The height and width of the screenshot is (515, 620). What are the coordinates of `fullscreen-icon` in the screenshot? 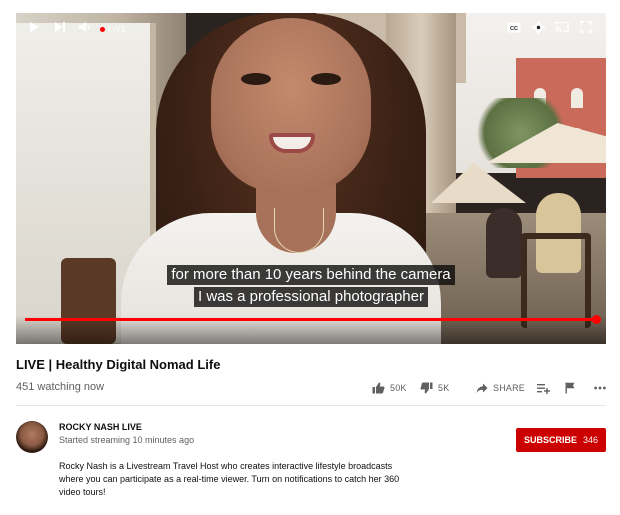 It's located at (586, 27).